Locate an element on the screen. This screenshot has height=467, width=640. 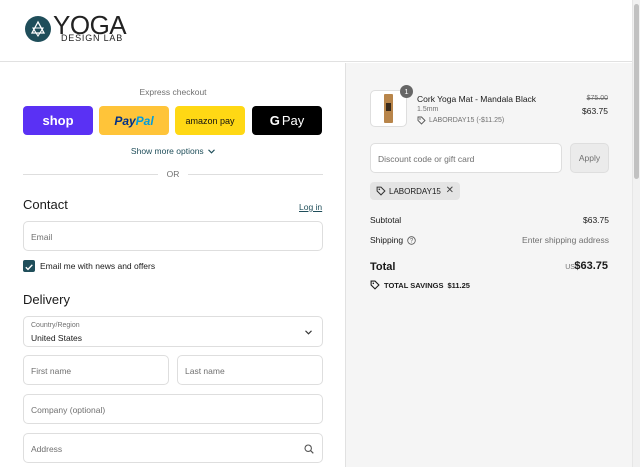
shipping-value: Enter shipping address is located at coordinates (565, 240).